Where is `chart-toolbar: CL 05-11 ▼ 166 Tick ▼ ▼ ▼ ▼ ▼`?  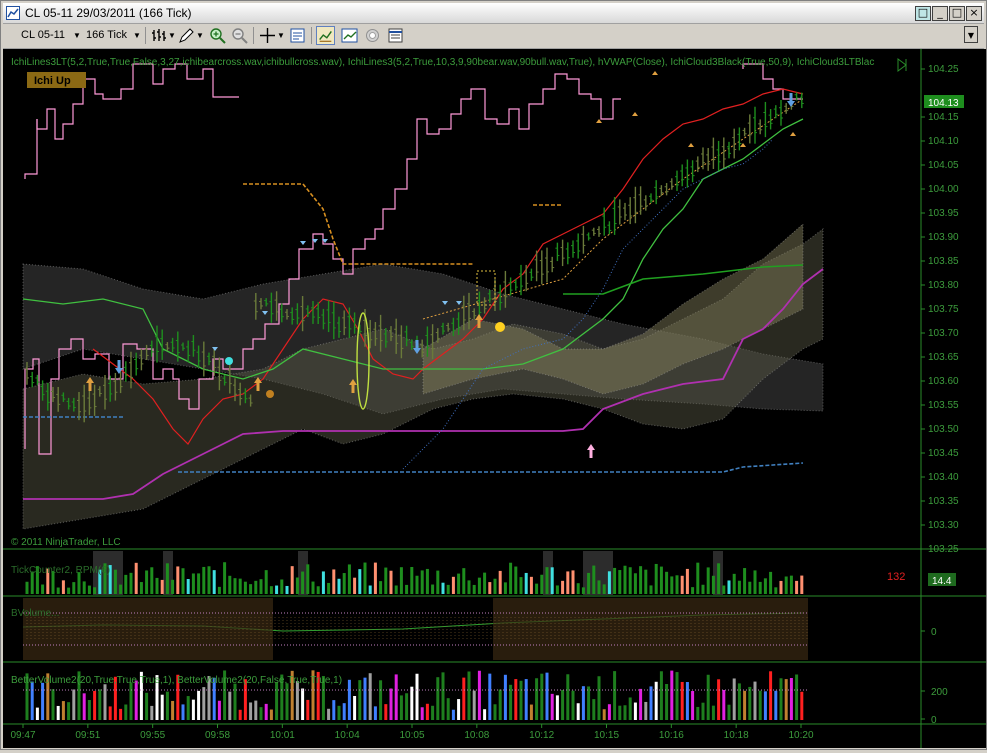
chart-toolbar: CL 05-11 ▼ 166 Tick ▼ ▼ ▼ ▼ ▼ is located at coordinates (493, 36).